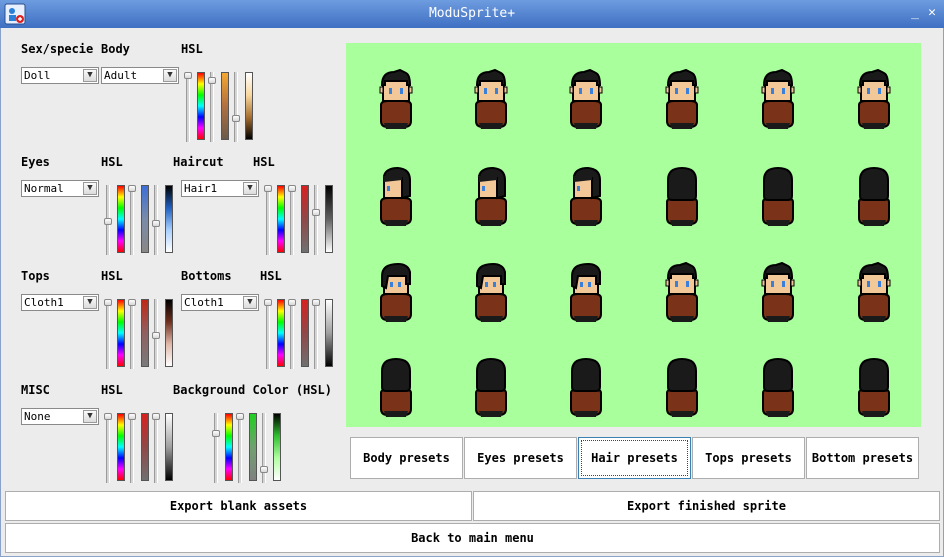 Image resolution: width=944 pixels, height=557 pixels. What do you see at coordinates (292, 188) in the screenshot?
I see `haircut-saturation-slider-thumb` at bounding box center [292, 188].